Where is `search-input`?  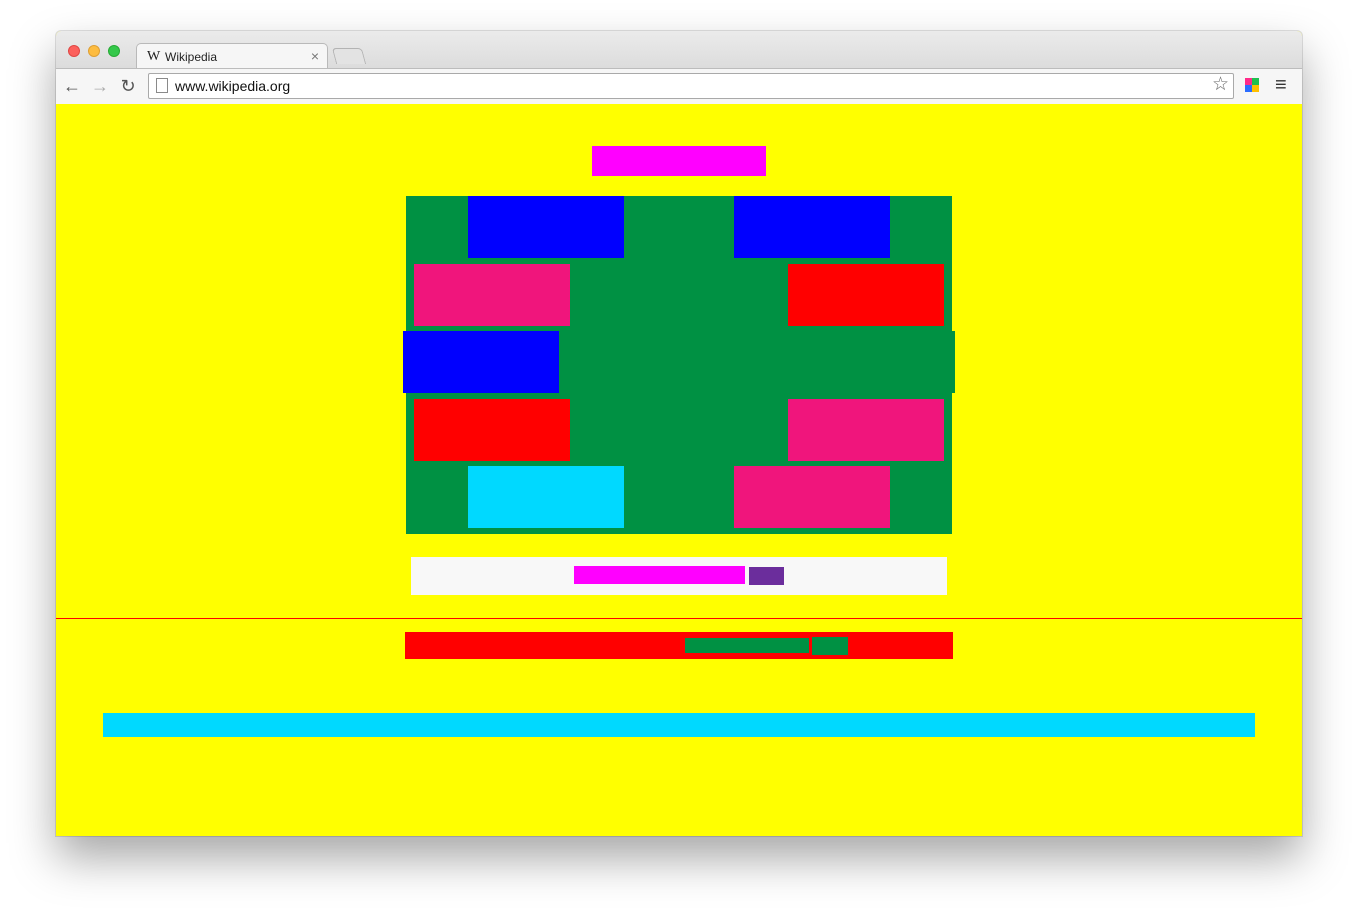 search-input is located at coordinates (659, 575).